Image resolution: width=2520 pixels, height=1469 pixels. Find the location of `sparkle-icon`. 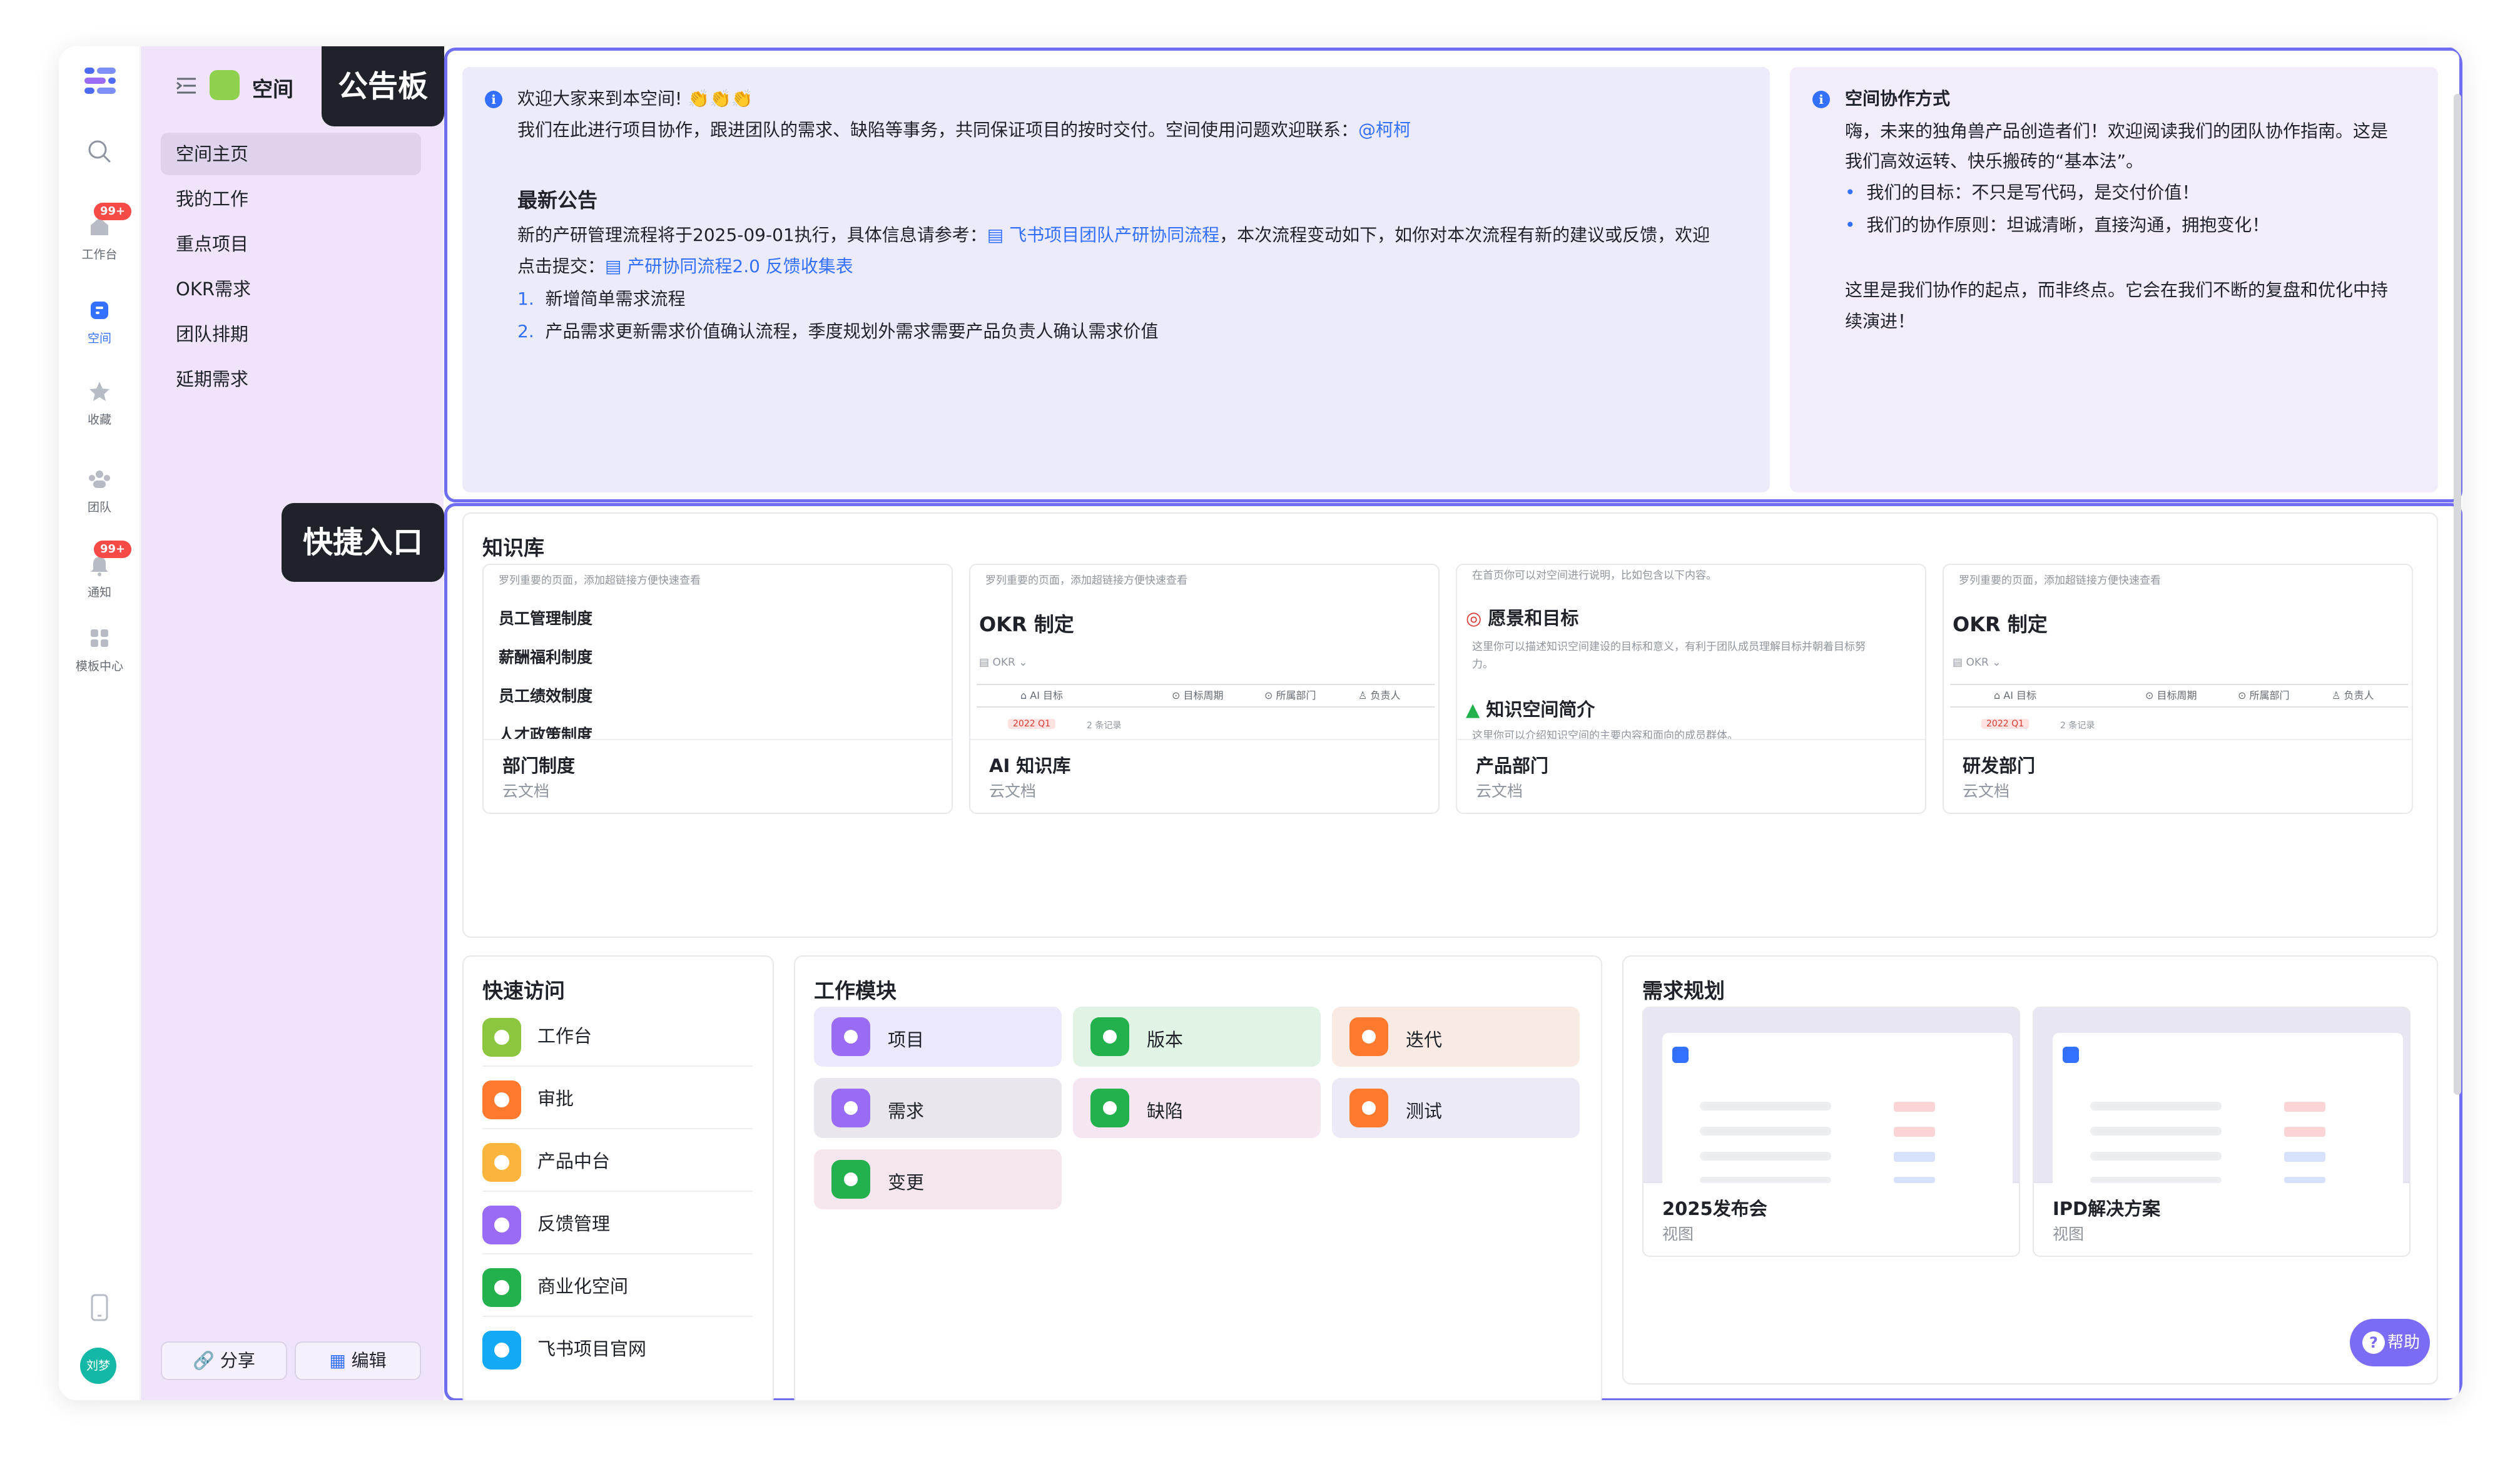

sparkle-icon is located at coordinates (502, 1351).